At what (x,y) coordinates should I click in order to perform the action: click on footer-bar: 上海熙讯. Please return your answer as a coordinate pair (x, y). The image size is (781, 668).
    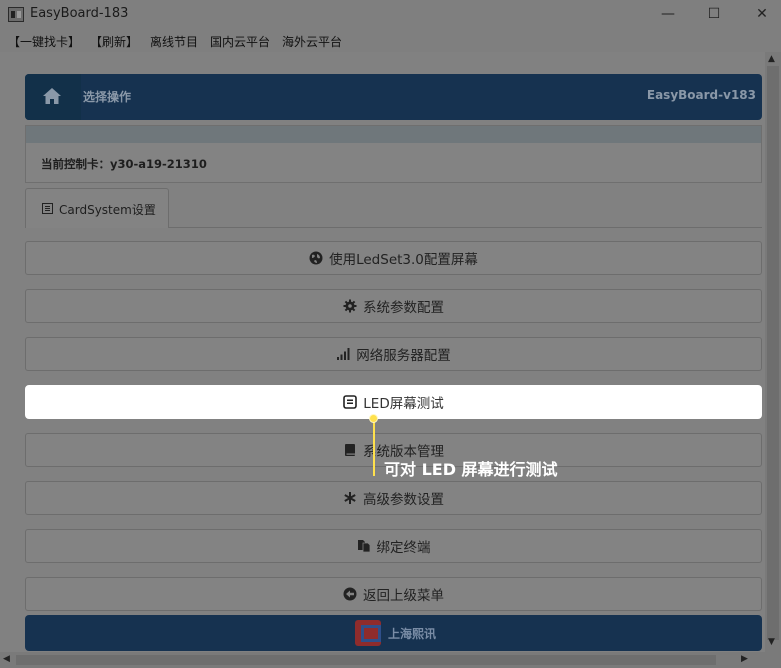
    Looking at the image, I should click on (393, 633).